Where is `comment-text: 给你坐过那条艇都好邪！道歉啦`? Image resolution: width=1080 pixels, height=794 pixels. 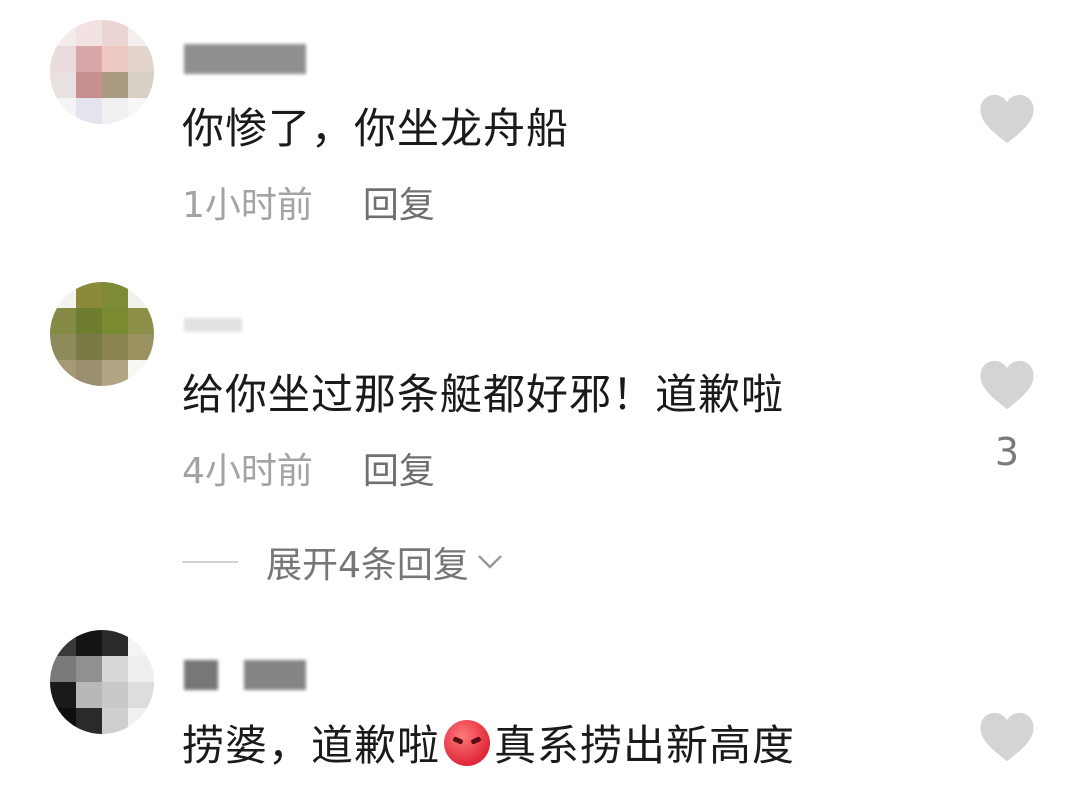
comment-text: 给你坐过那条艇都好邪！道歉啦 is located at coordinates (483, 394).